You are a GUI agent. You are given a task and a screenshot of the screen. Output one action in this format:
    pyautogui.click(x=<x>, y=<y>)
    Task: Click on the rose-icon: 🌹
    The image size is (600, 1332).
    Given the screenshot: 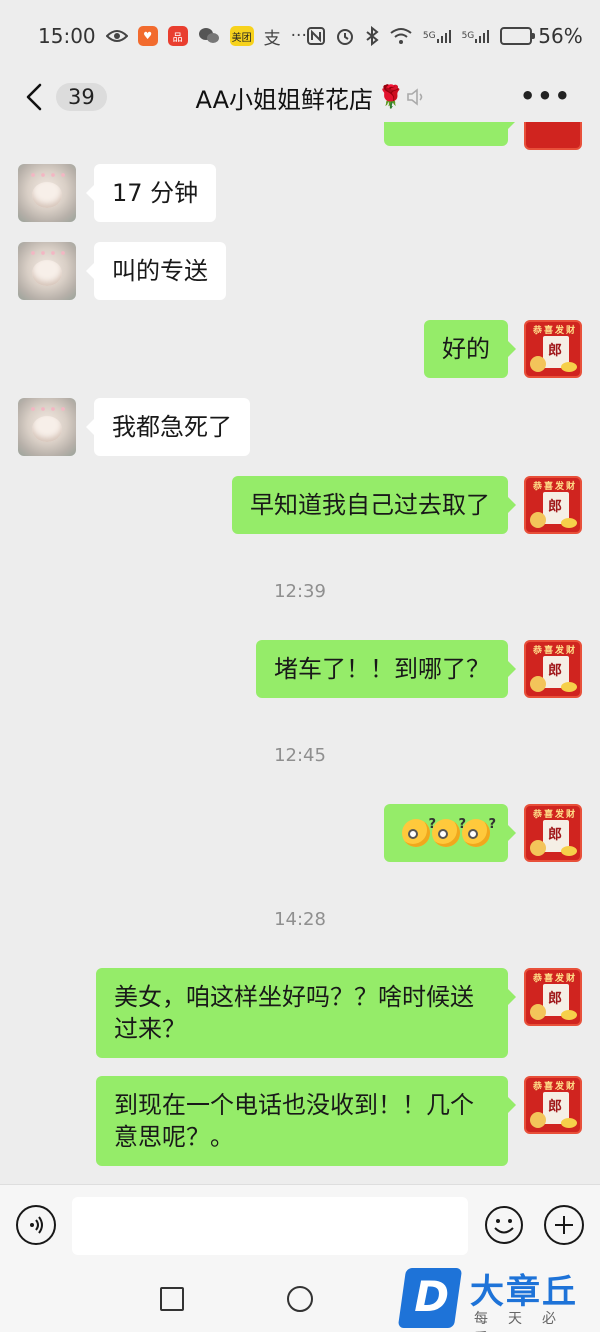 What is the action you would take?
    pyautogui.click(x=391, y=97)
    